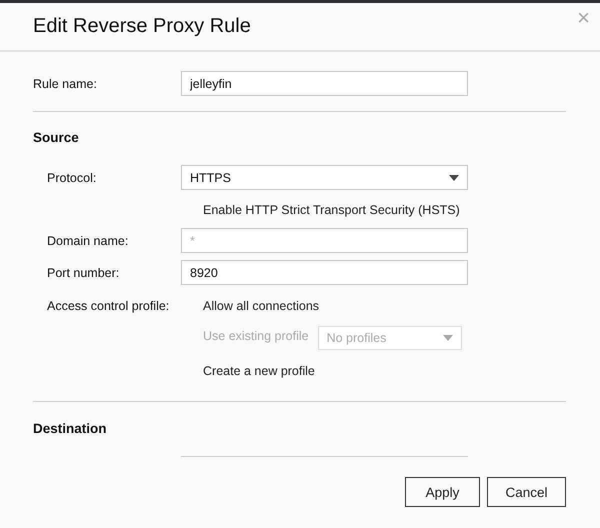 The height and width of the screenshot is (528, 600). I want to click on field-label: Access control profile:, so click(108, 306).